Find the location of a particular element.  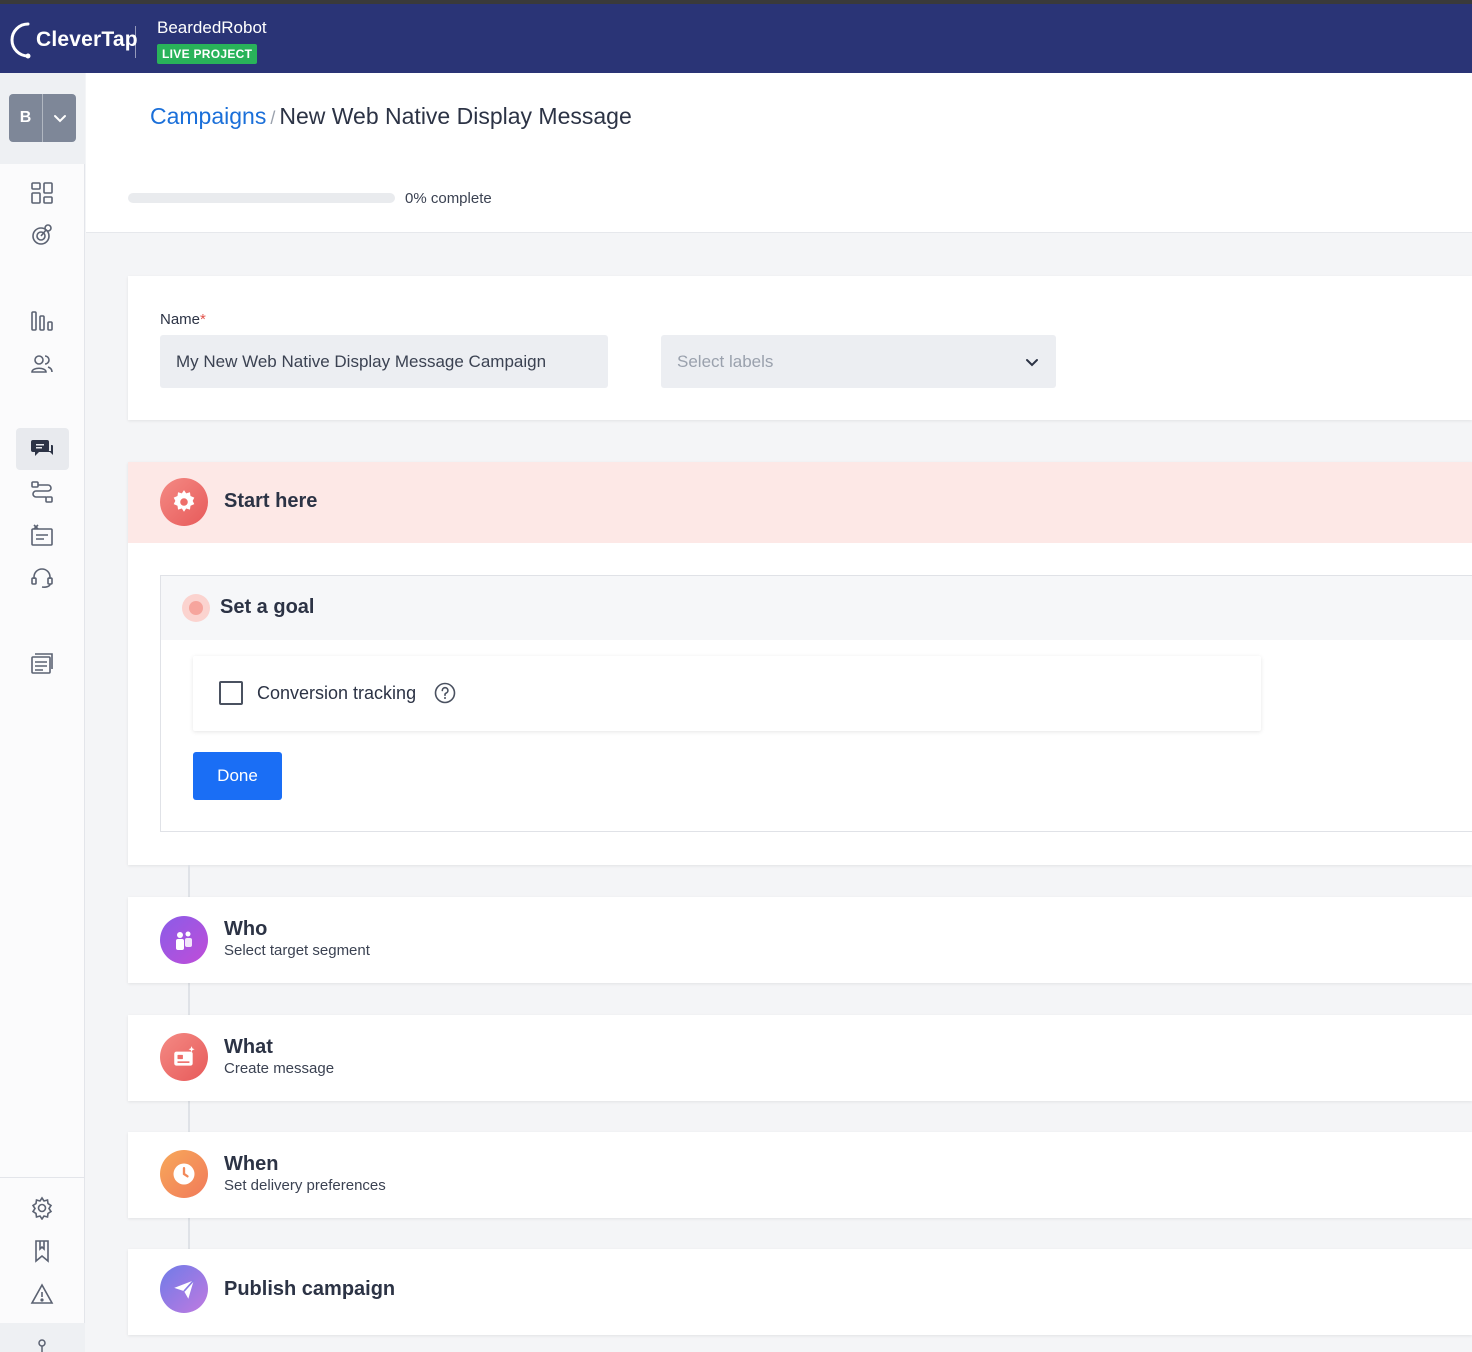

warning-icon is located at coordinates (42, 1294).